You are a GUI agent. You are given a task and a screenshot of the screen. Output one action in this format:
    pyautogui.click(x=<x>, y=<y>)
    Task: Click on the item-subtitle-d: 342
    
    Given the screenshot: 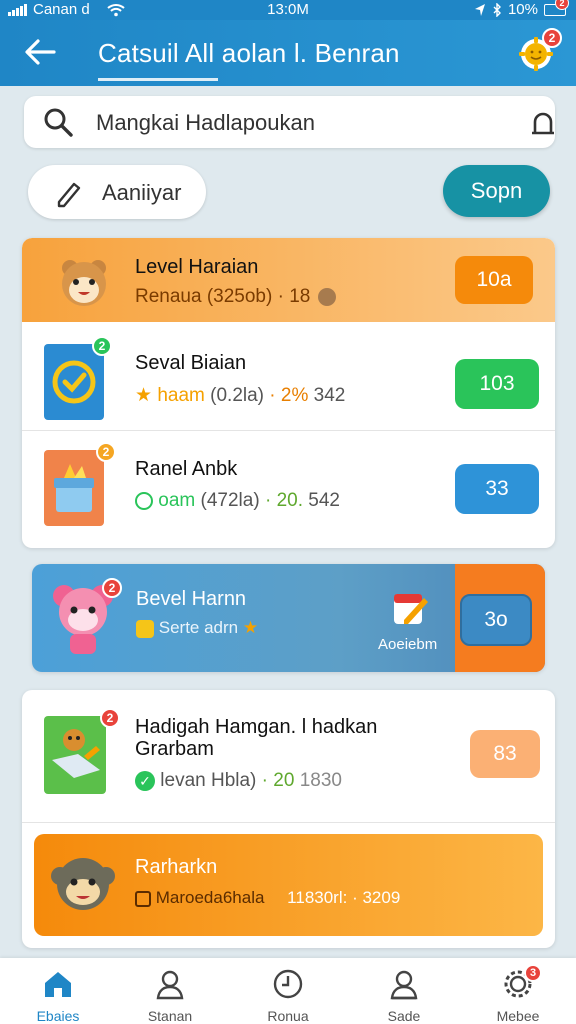 What is the action you would take?
    pyautogui.click(x=329, y=395)
    